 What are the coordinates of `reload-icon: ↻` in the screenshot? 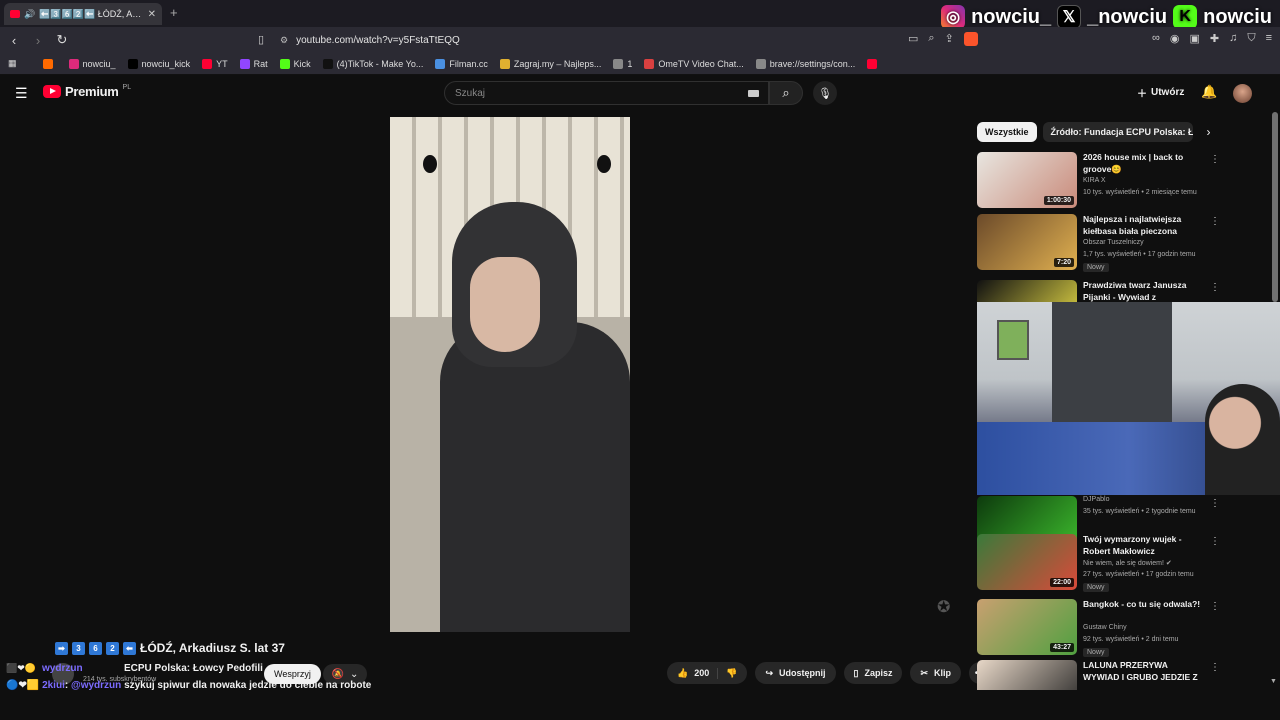 It's located at (62, 40).